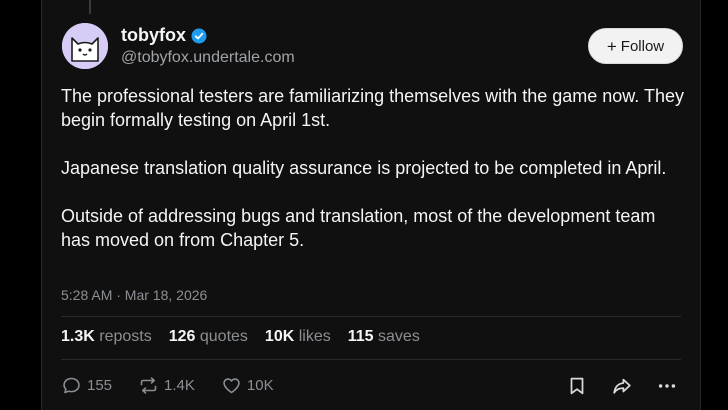 This screenshot has height=410, width=728. I want to click on share-icon, so click(622, 386).